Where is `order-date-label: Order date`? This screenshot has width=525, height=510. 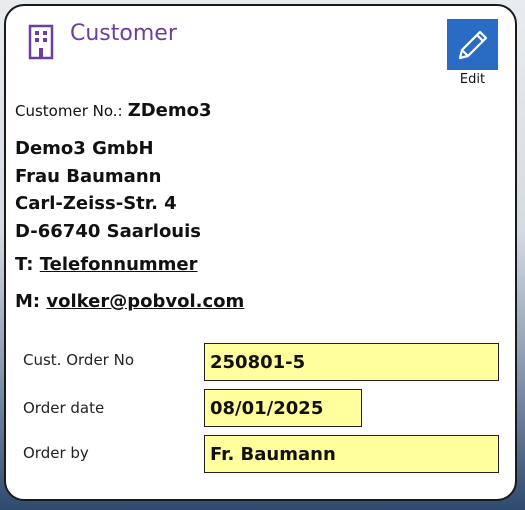 order-date-label: Order date is located at coordinates (64, 408).